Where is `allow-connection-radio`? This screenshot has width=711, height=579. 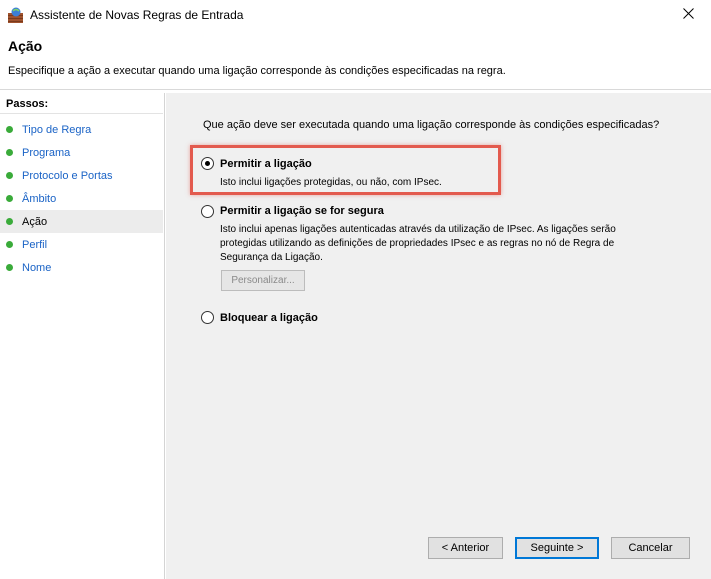 allow-connection-radio is located at coordinates (207, 163).